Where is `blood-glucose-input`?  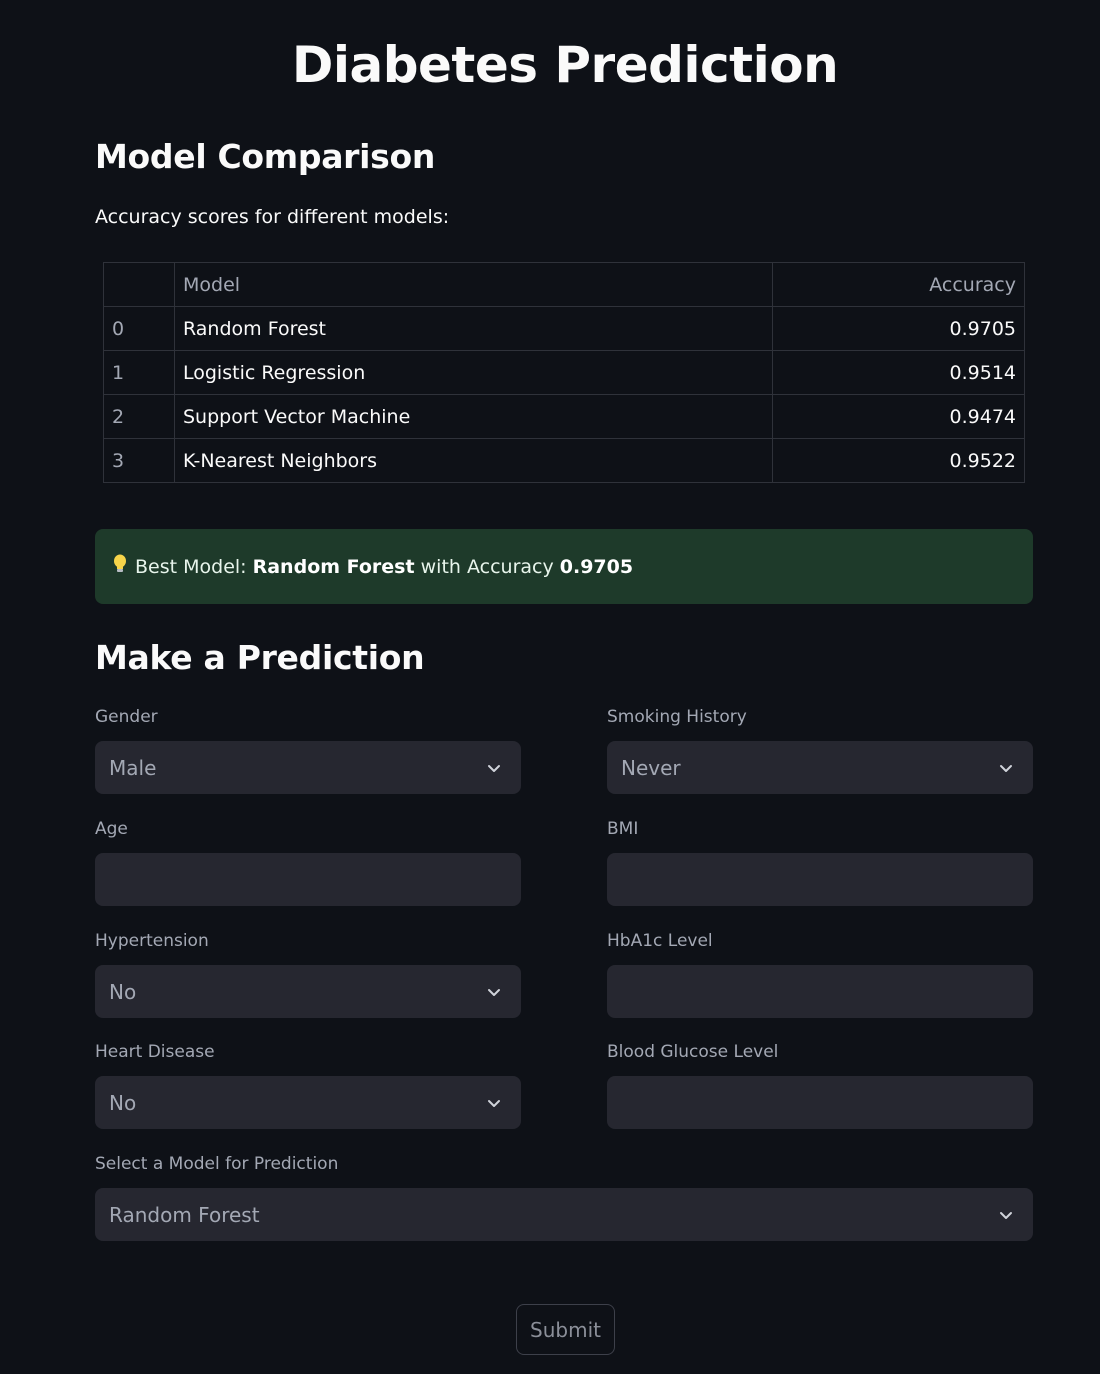 blood-glucose-input is located at coordinates (820, 1102).